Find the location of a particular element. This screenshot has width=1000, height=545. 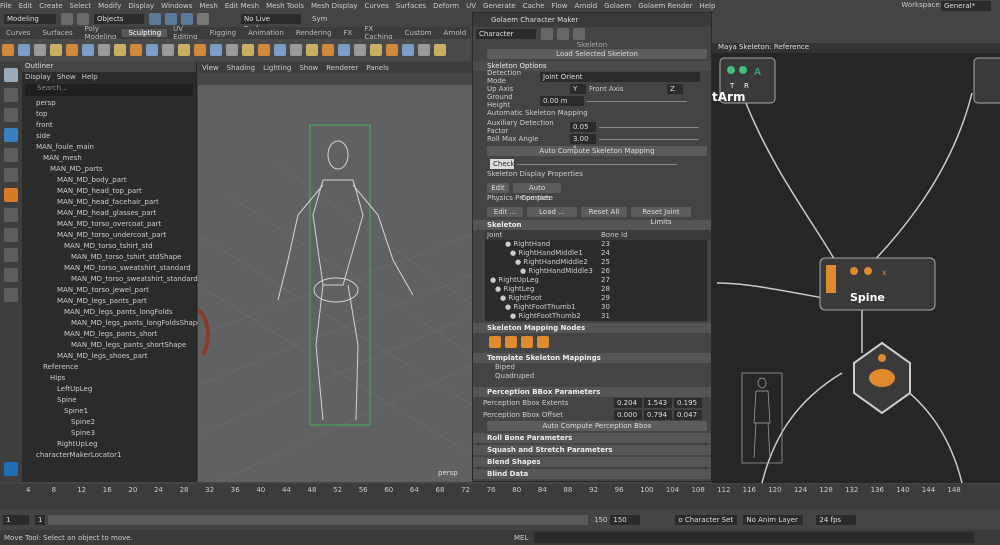

outliner-menu-help: Help is located at coordinates (90, 77).